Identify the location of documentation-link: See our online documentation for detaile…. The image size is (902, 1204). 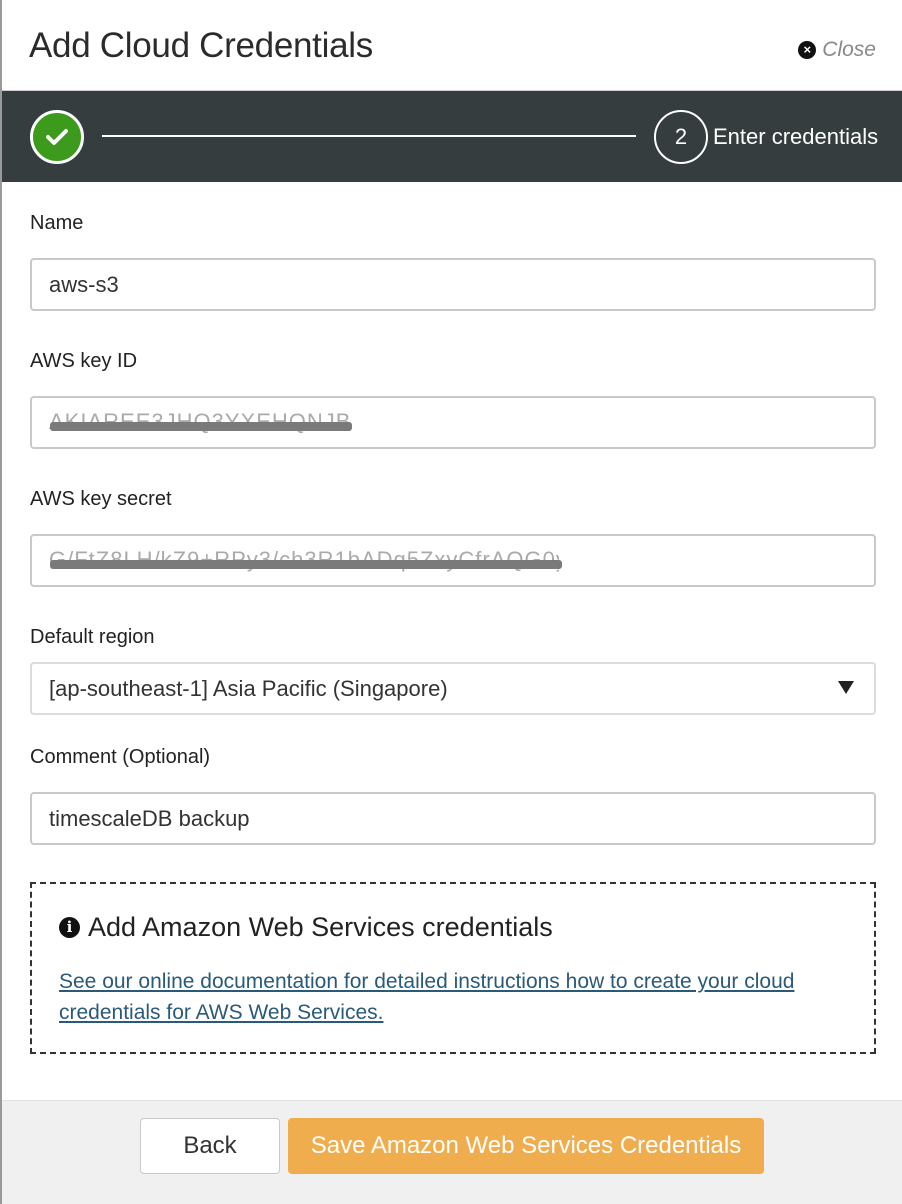
(454, 997).